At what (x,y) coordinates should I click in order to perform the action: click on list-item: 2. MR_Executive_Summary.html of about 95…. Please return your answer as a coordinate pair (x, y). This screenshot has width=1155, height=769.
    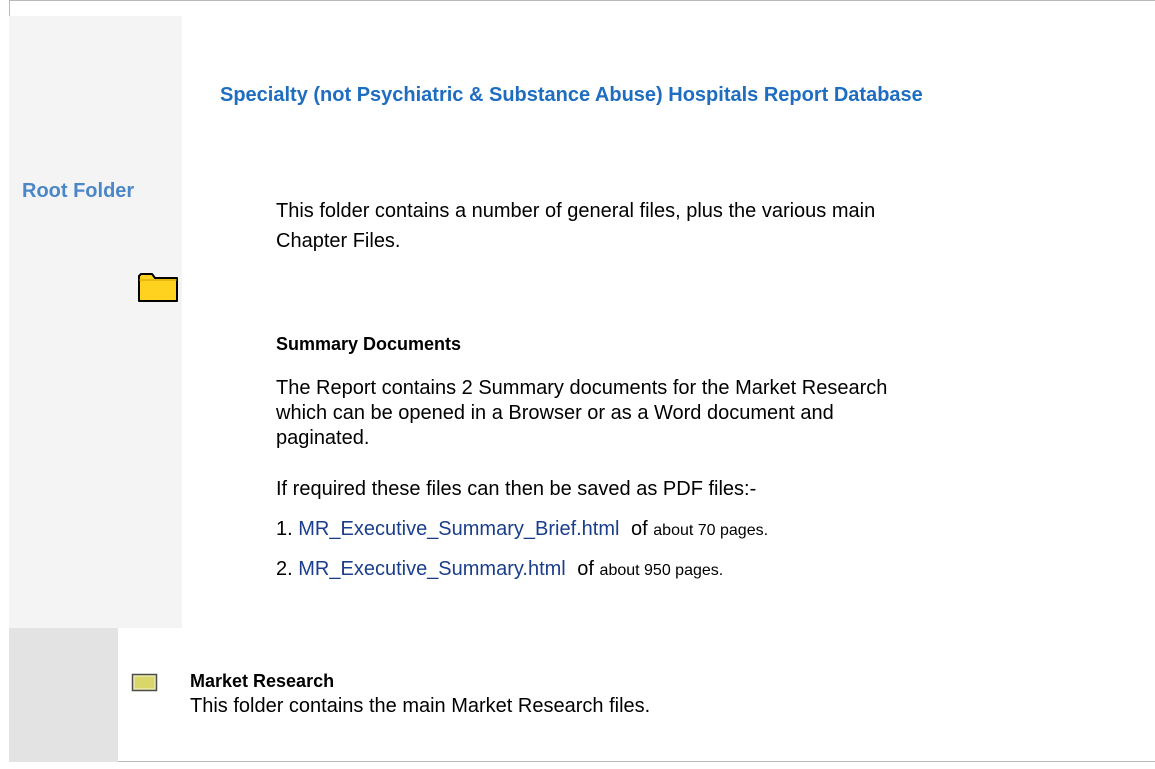
    Looking at the image, I should click on (499, 569).